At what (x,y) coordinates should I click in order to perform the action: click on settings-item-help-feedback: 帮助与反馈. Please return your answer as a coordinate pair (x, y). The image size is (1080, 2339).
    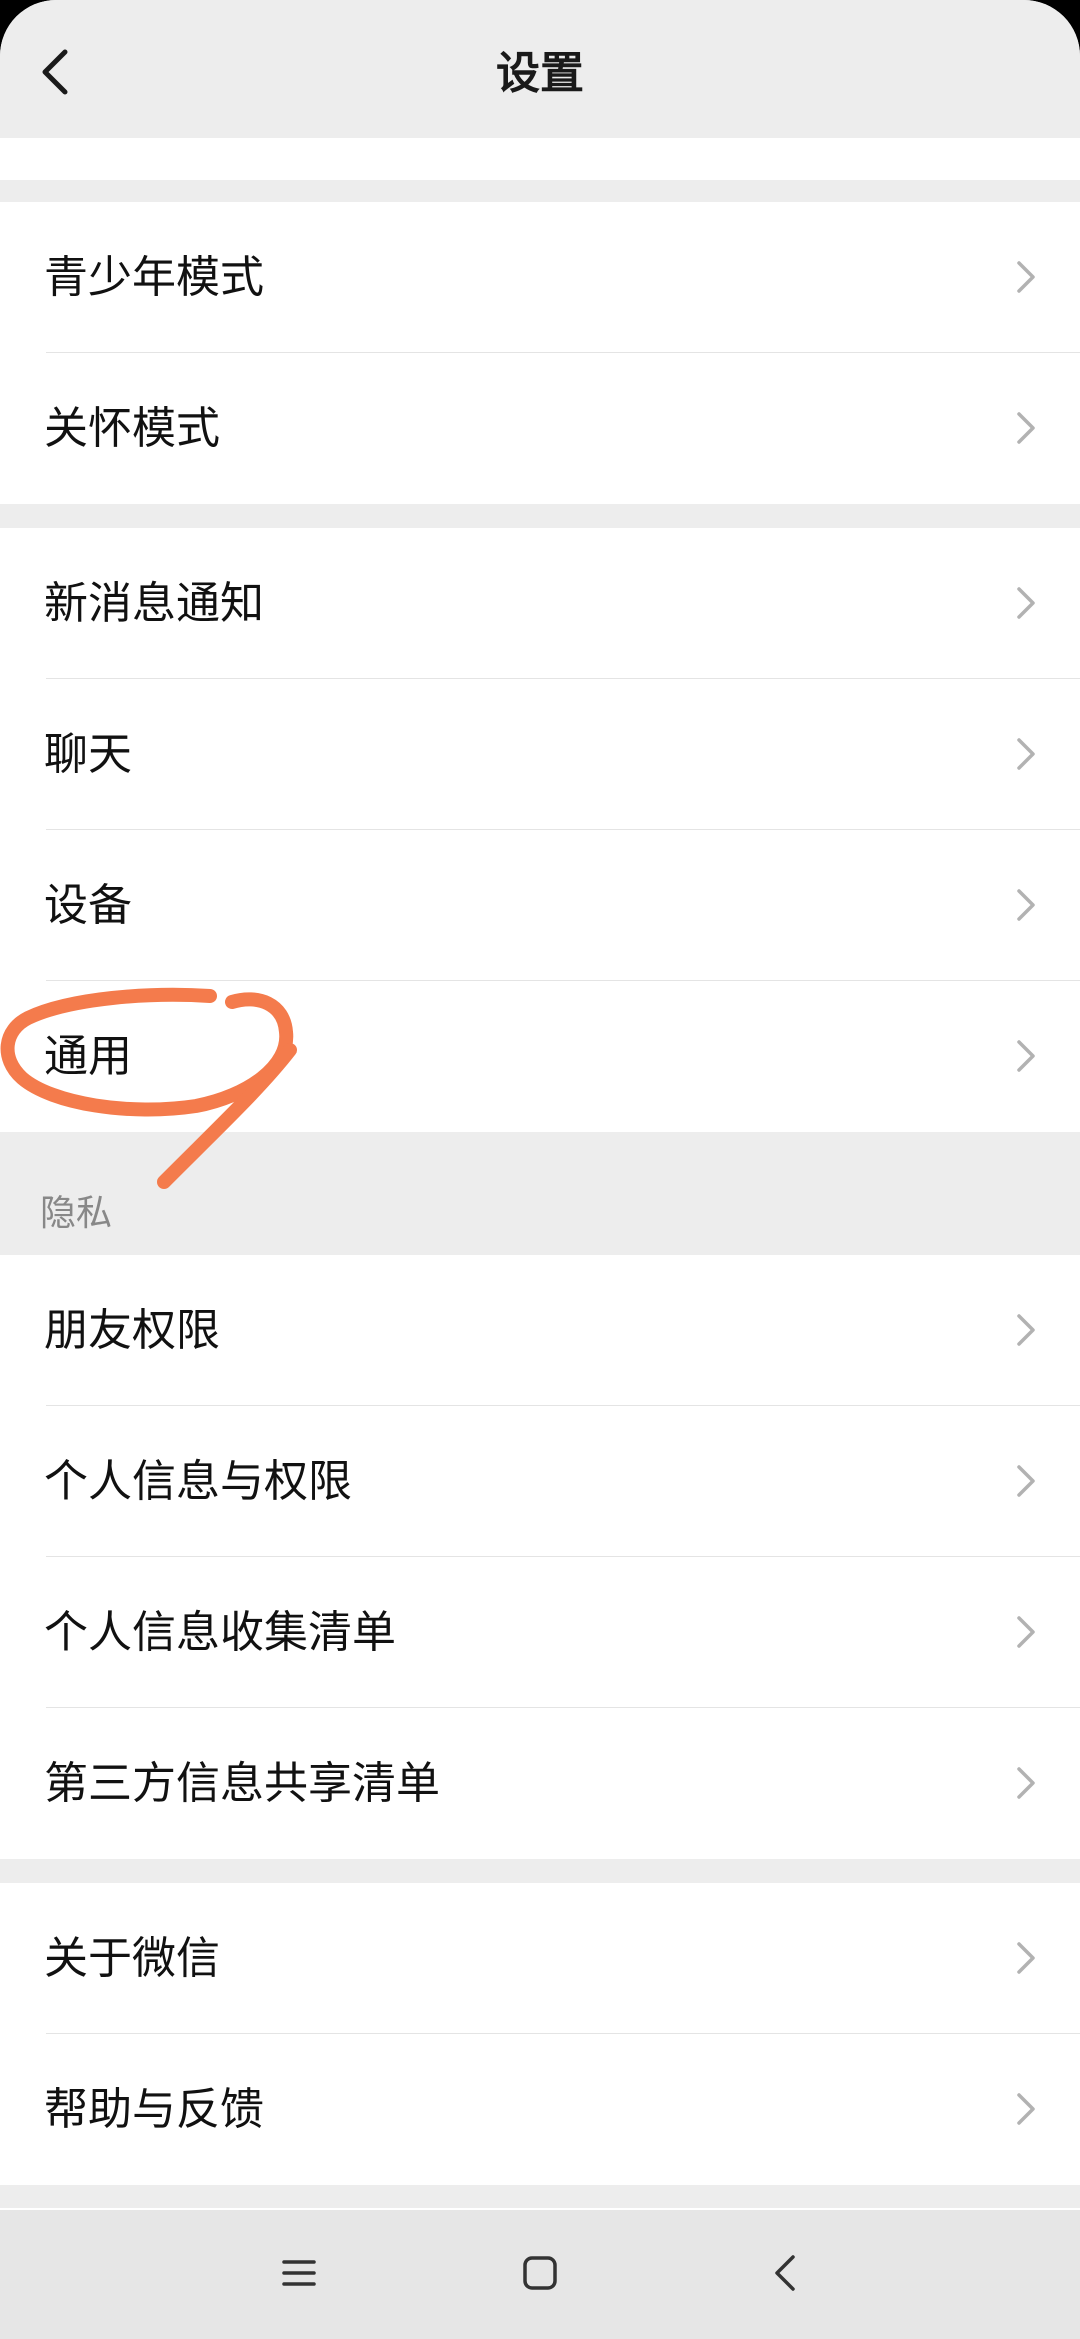
    Looking at the image, I should click on (540, 2109).